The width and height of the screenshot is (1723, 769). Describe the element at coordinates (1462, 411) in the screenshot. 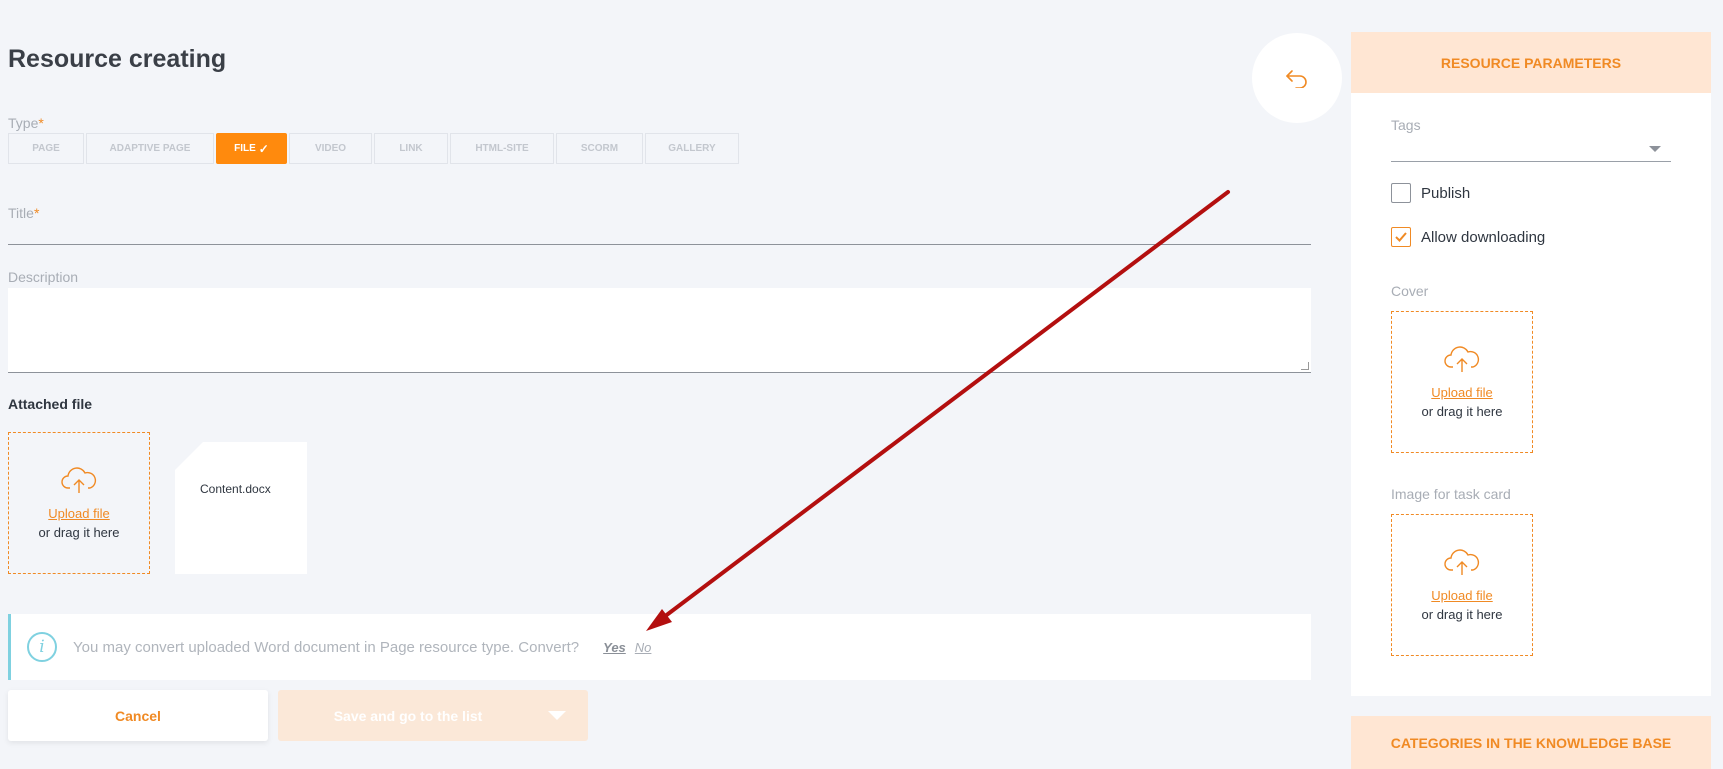

I see `cover-upload-hint: or drag it here` at that location.